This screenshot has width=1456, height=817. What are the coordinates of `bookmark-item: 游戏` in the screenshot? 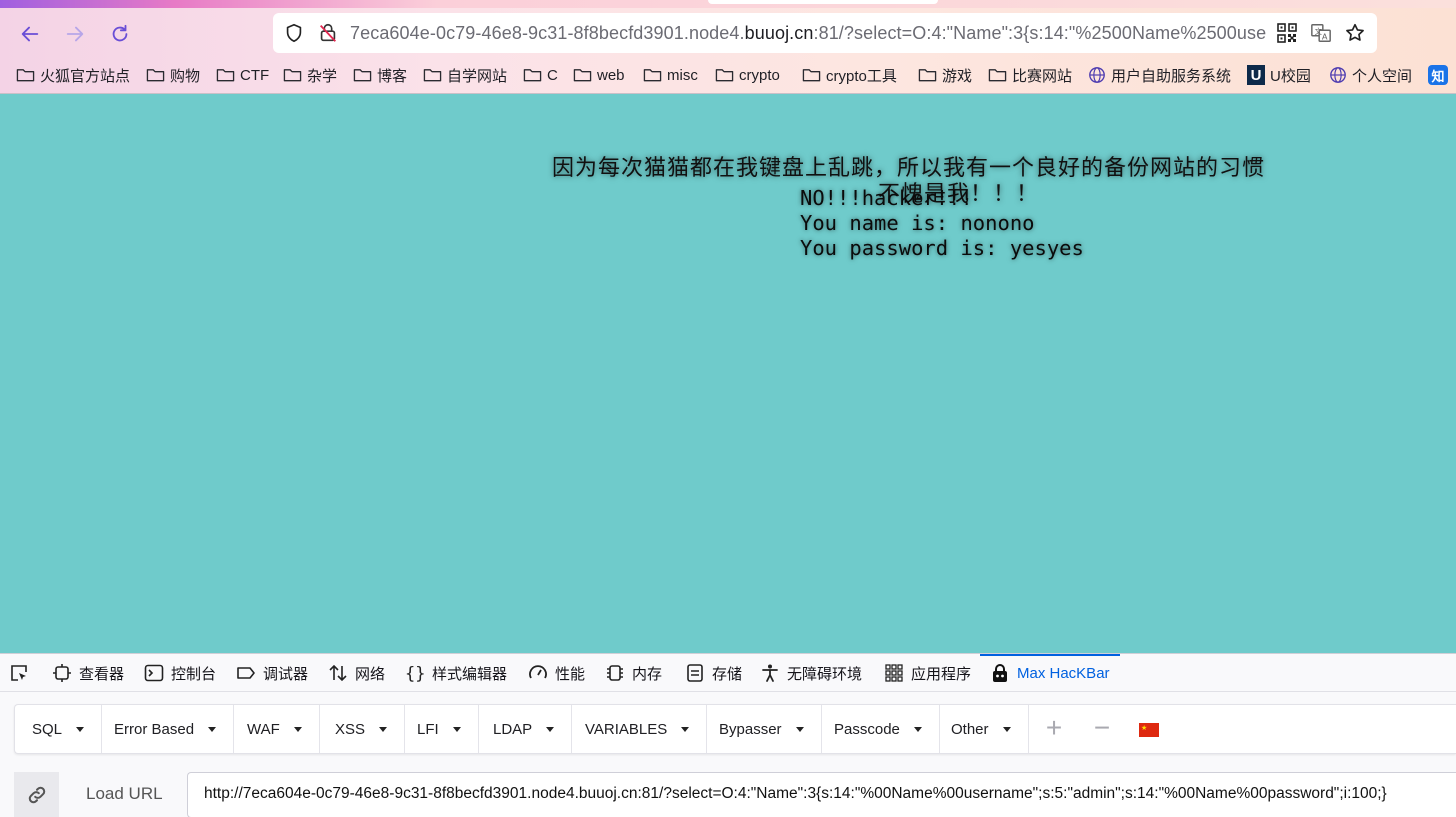 It's located at (945, 75).